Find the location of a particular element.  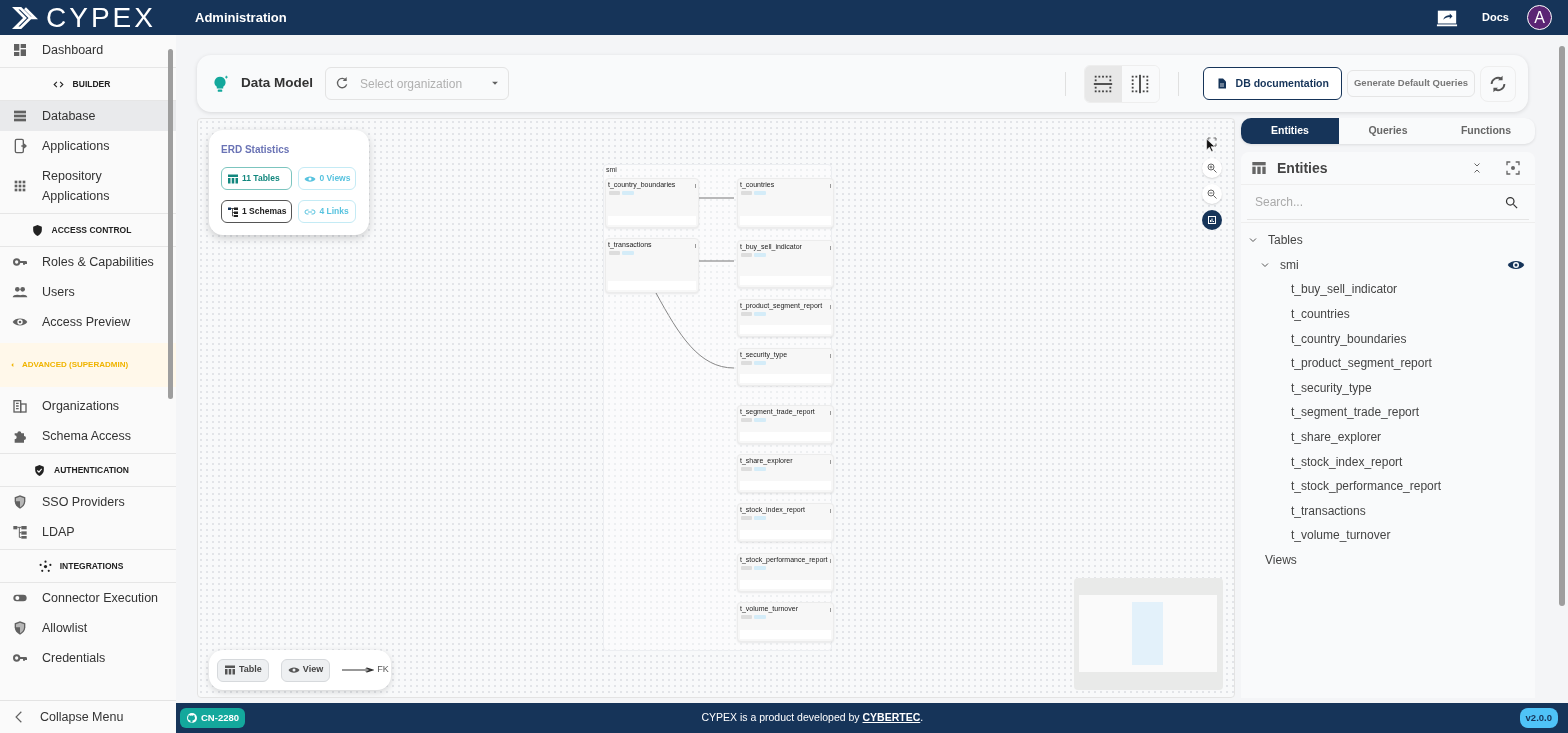

sidebar-item: Access Preview is located at coordinates (88, 322).